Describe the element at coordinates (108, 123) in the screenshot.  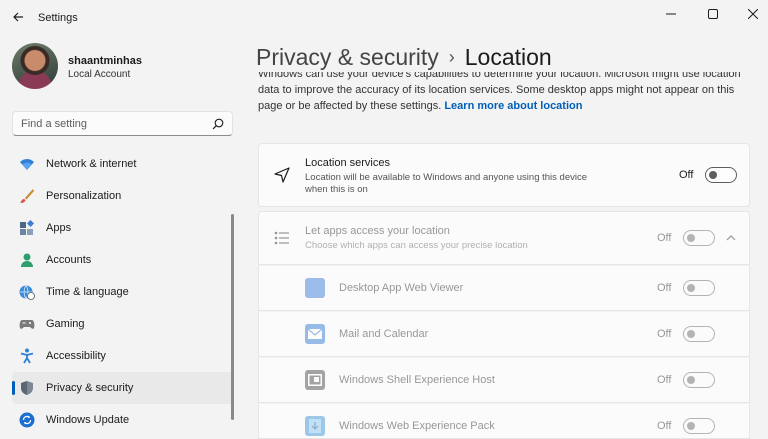
I see `search-input` at that location.